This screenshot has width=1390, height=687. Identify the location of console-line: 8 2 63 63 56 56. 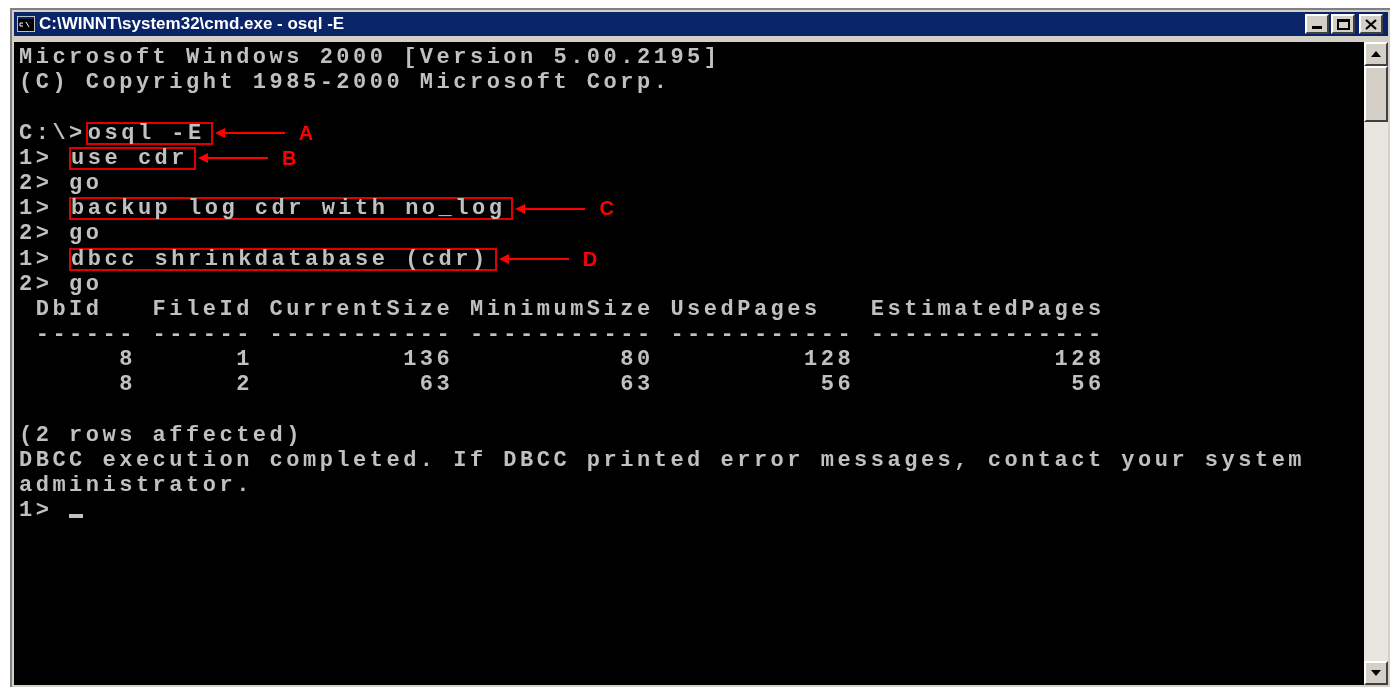
(612, 385).